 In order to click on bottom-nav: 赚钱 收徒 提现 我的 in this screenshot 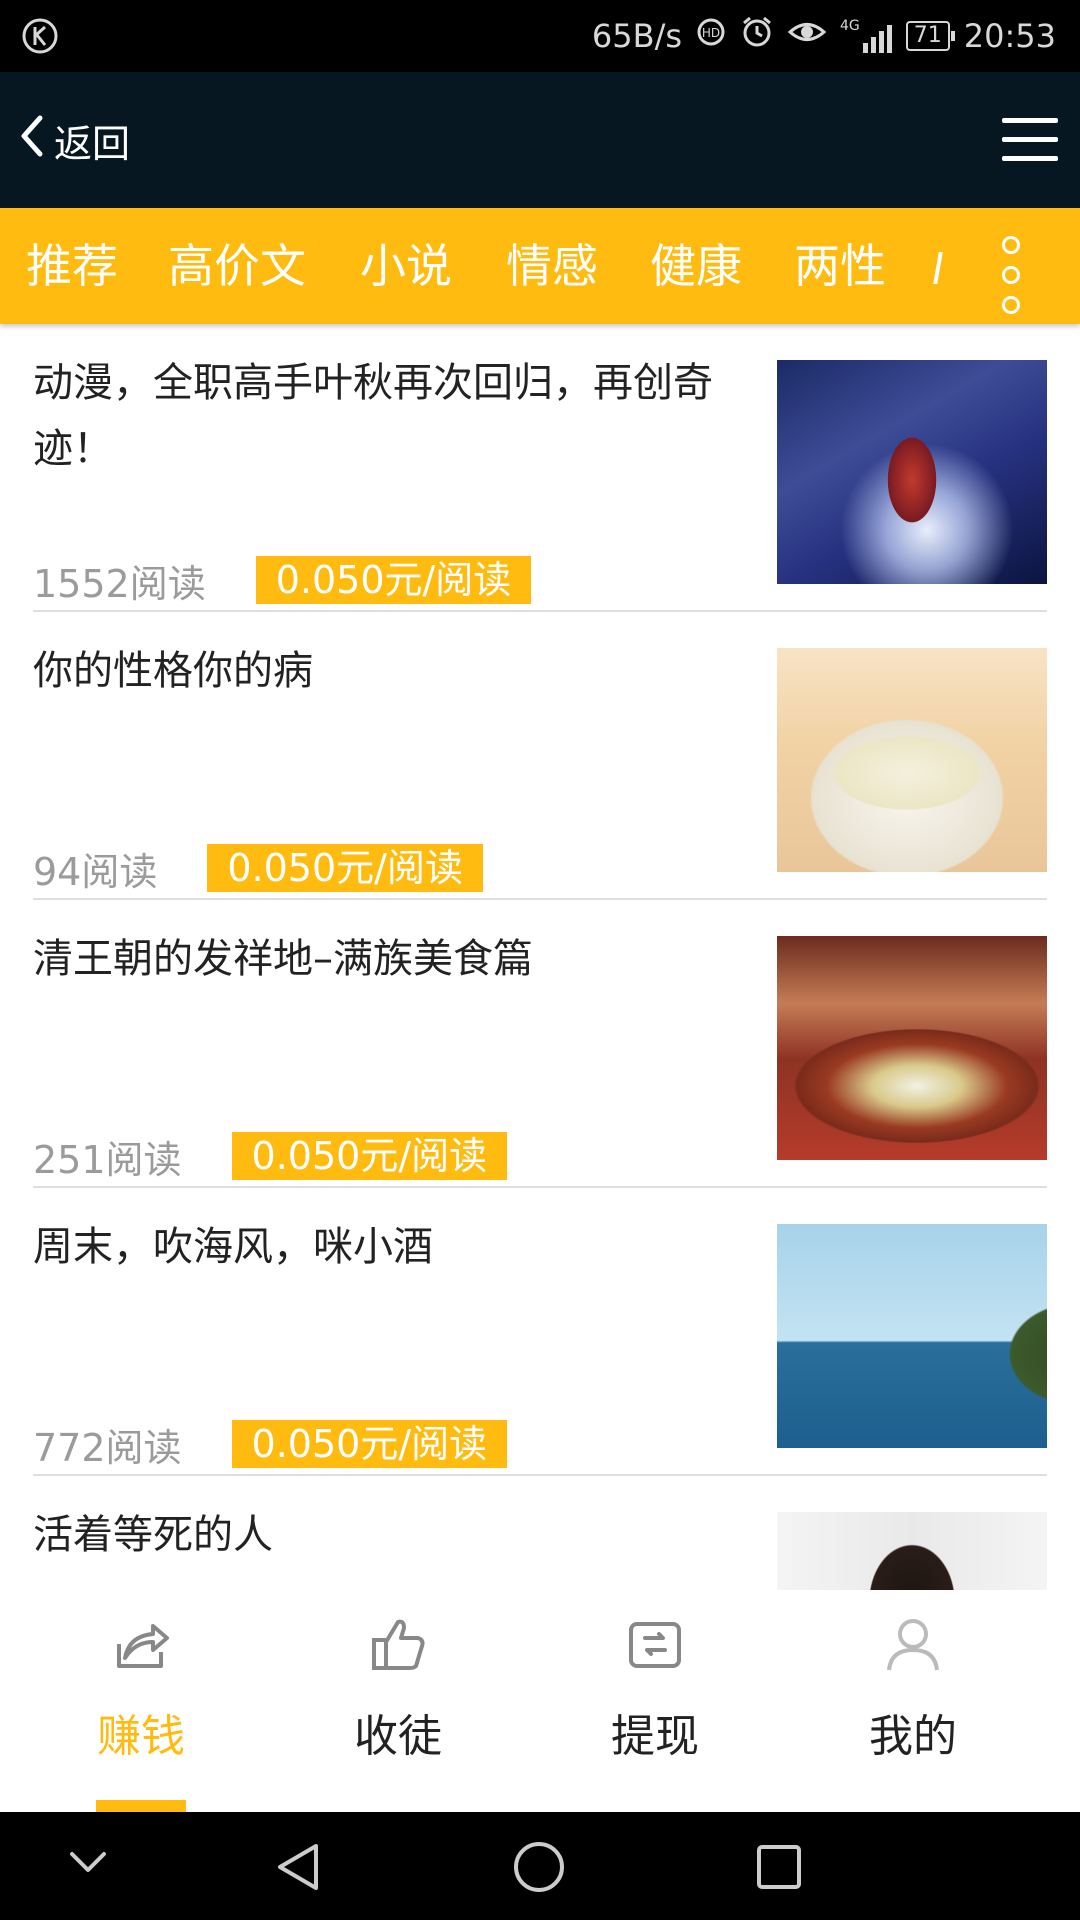, I will do `click(540, 1701)`.